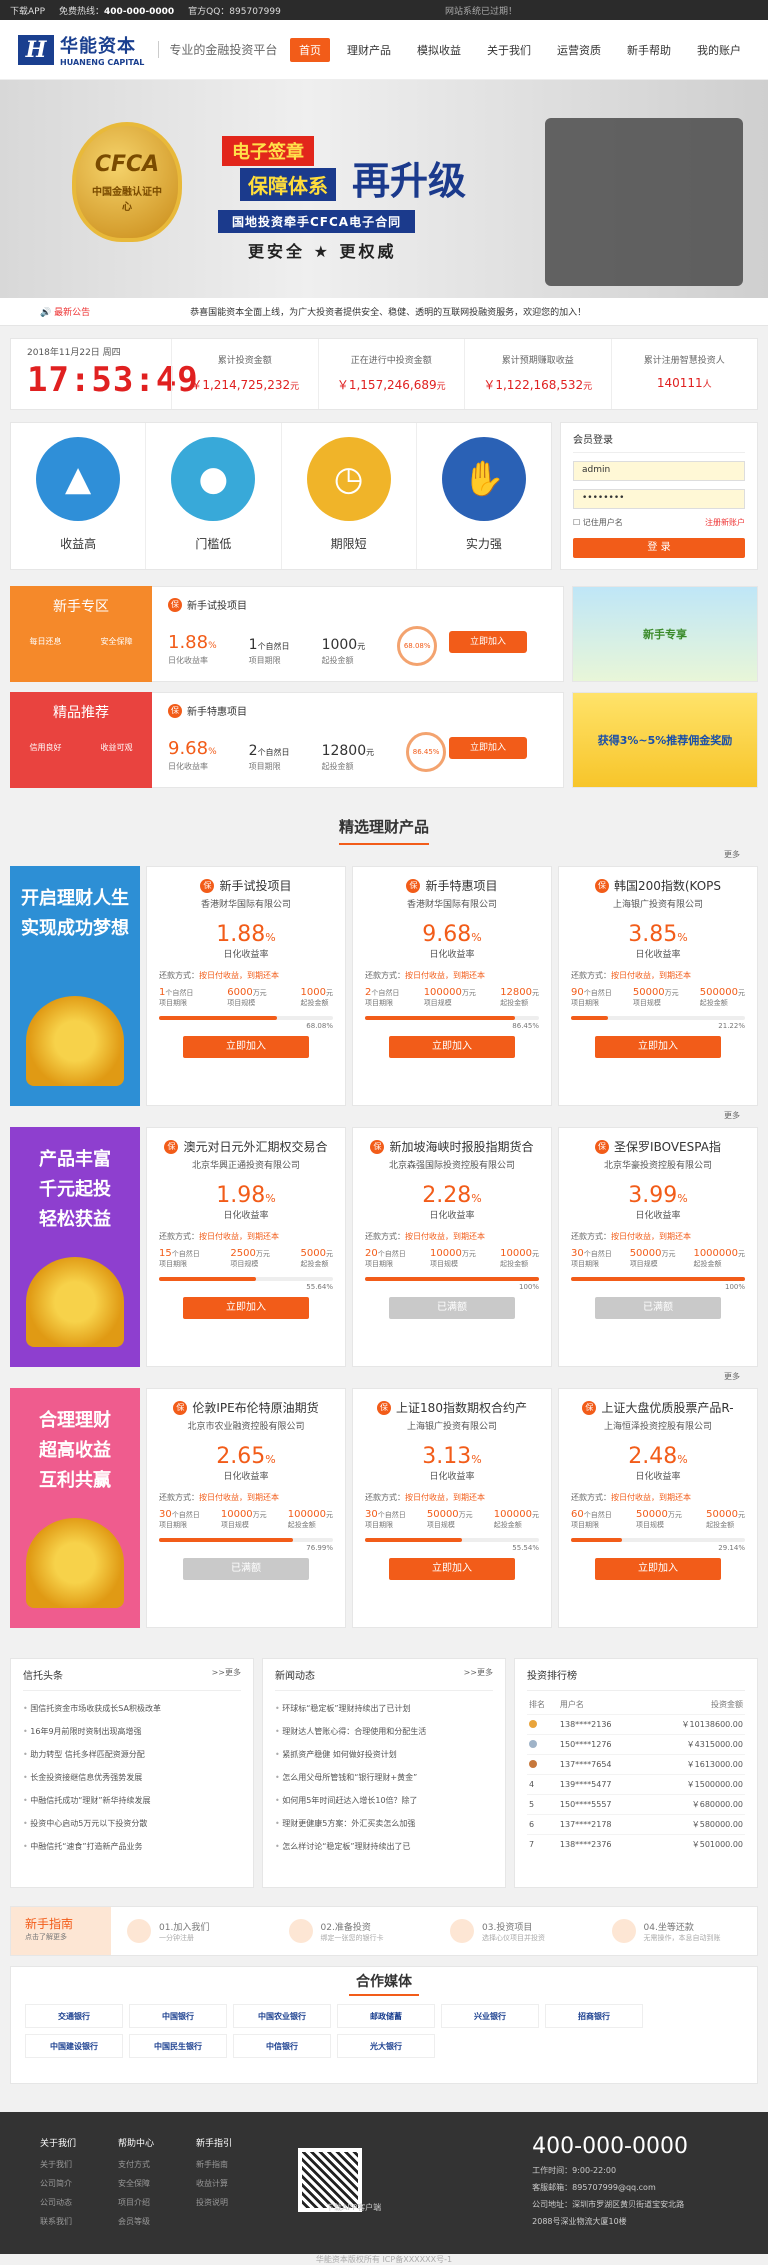  Describe the element at coordinates (132, 1800) in the screenshot. I see `news-item: 中融信托成功“理财”新华持续发展` at that location.